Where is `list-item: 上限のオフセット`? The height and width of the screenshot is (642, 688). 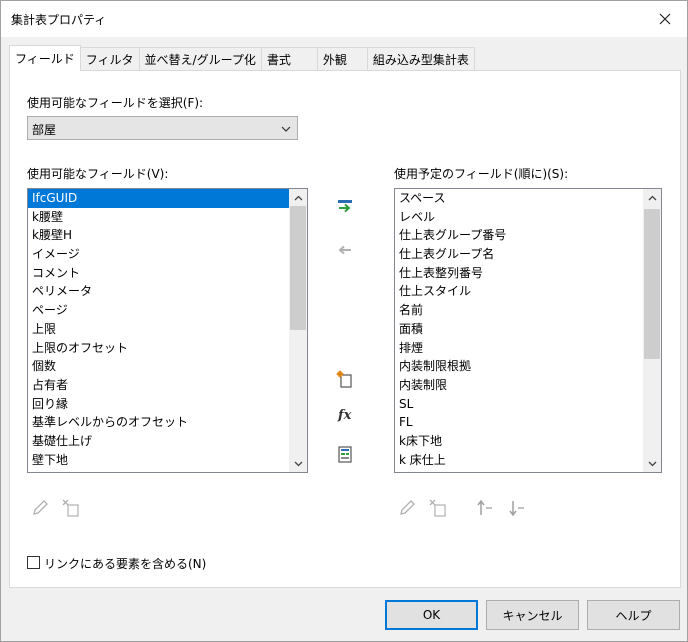
list-item: 上限のオフセット is located at coordinates (158, 348).